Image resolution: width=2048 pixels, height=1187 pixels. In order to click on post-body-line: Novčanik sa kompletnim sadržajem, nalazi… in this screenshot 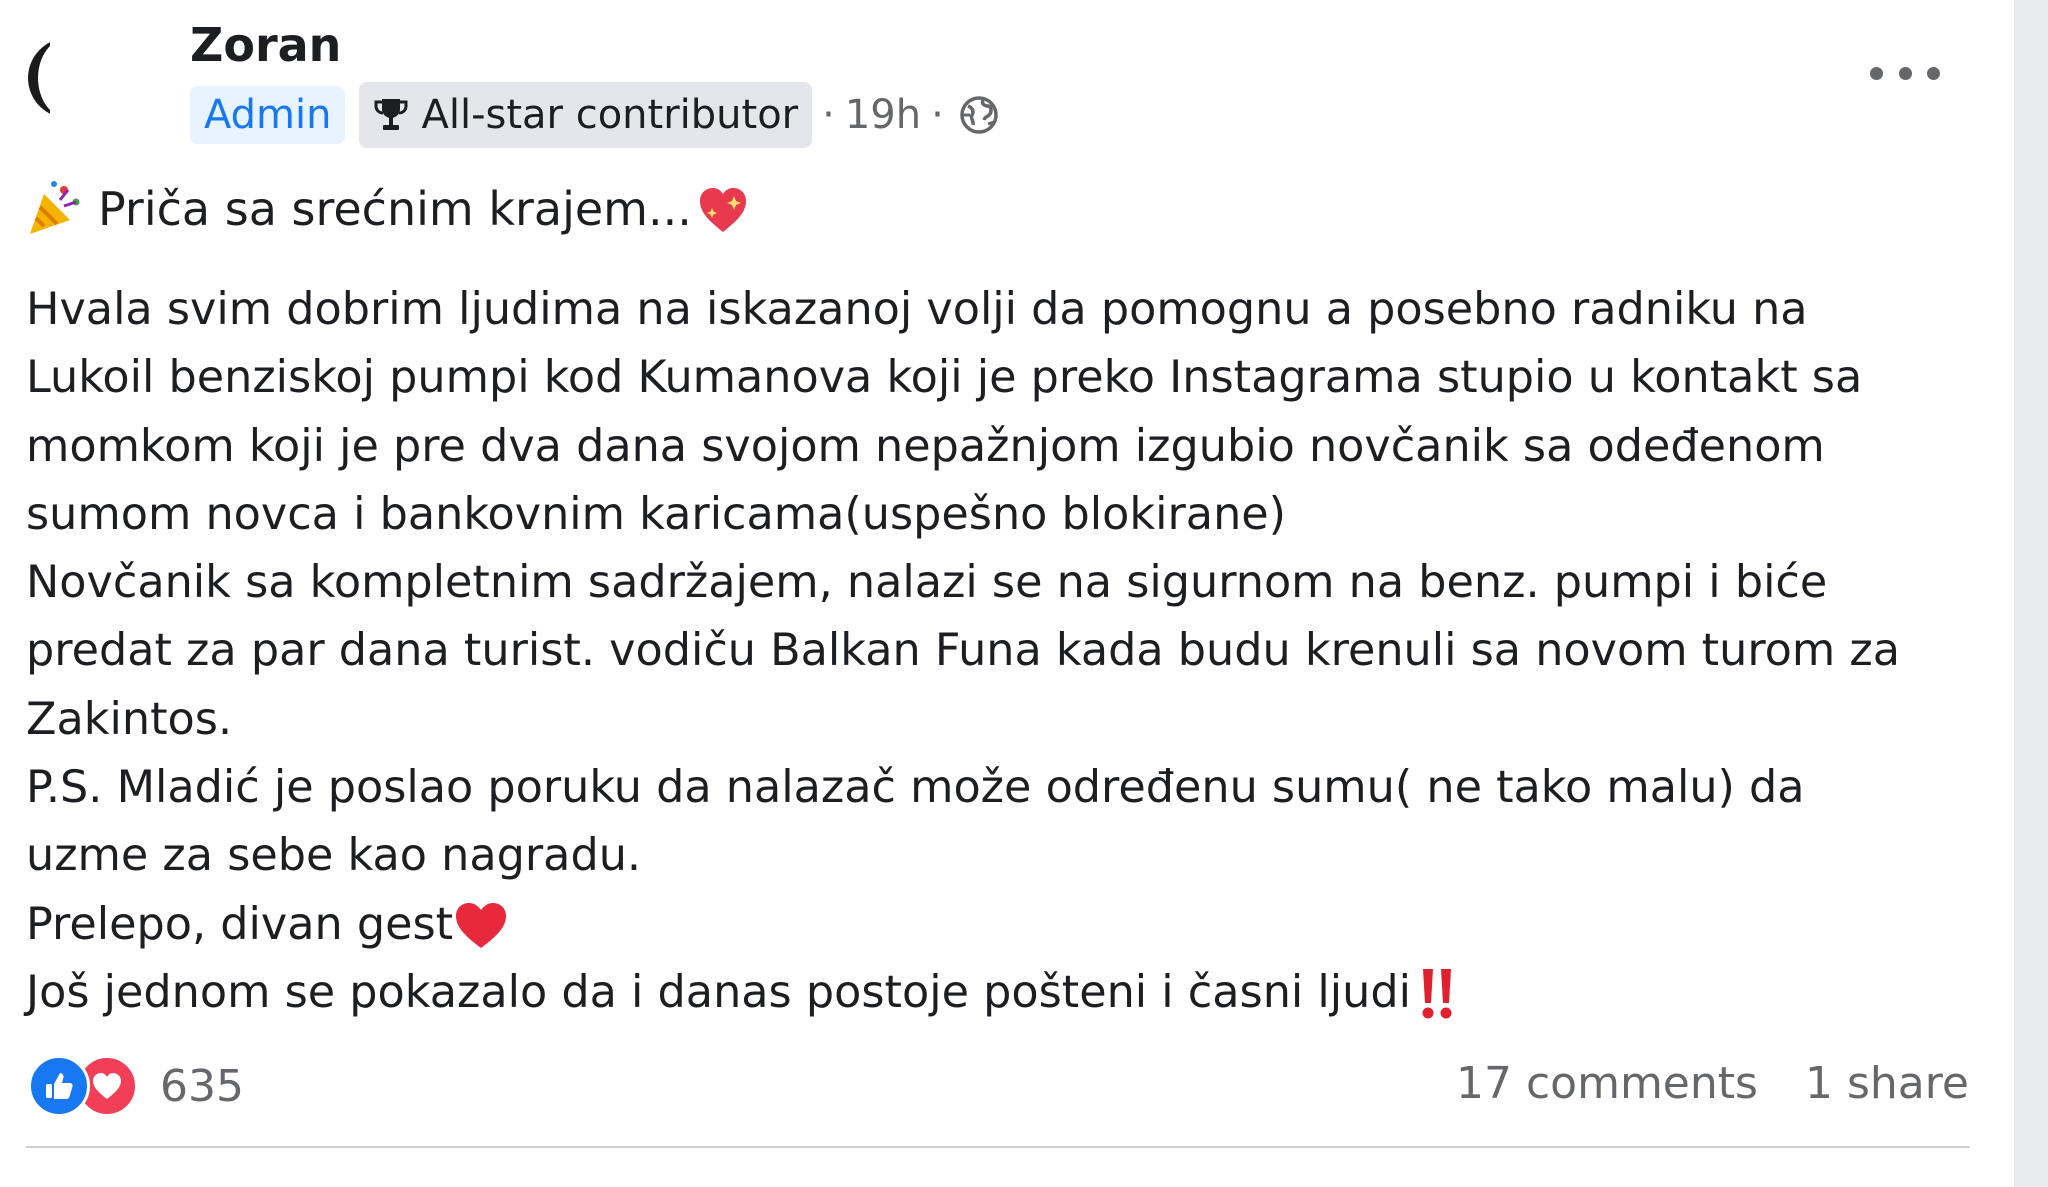, I will do `click(927, 583)`.